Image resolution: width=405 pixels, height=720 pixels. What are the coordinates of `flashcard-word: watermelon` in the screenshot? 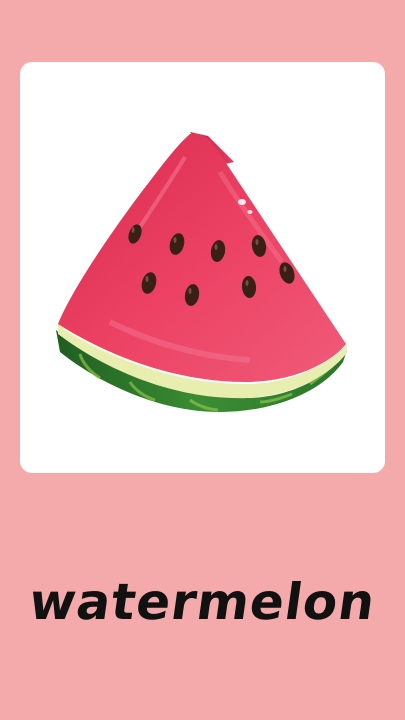 It's located at (202, 602).